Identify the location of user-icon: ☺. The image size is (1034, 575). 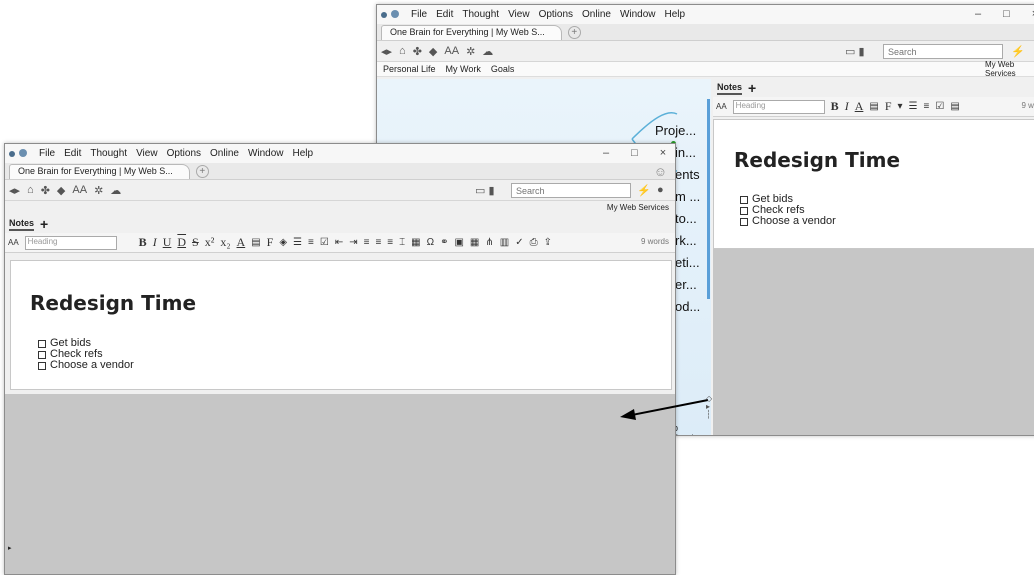
(660, 171).